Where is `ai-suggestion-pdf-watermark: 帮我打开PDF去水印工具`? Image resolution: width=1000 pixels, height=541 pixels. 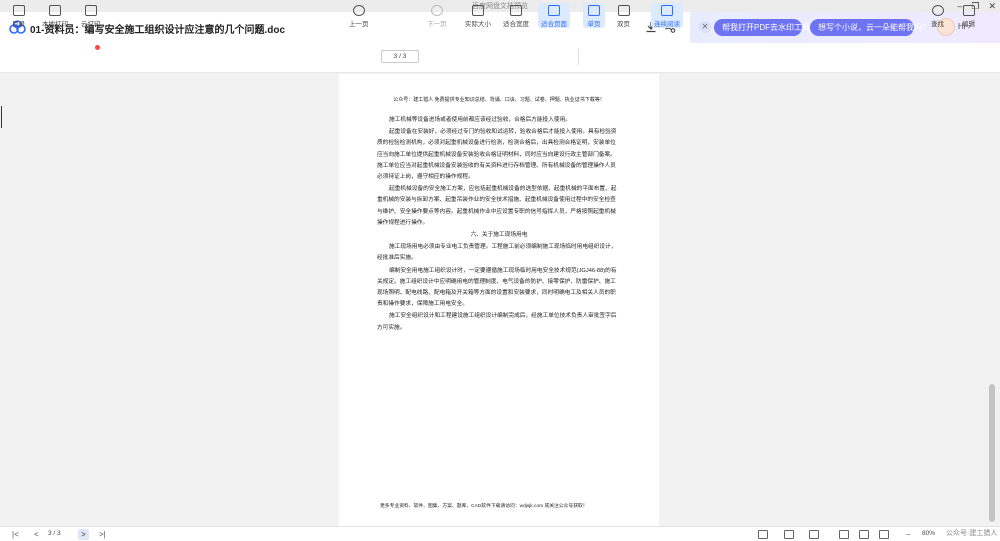
ai-suggestion-pdf-watermark: 帮我打开PDF去水印工具 is located at coordinates (762, 27).